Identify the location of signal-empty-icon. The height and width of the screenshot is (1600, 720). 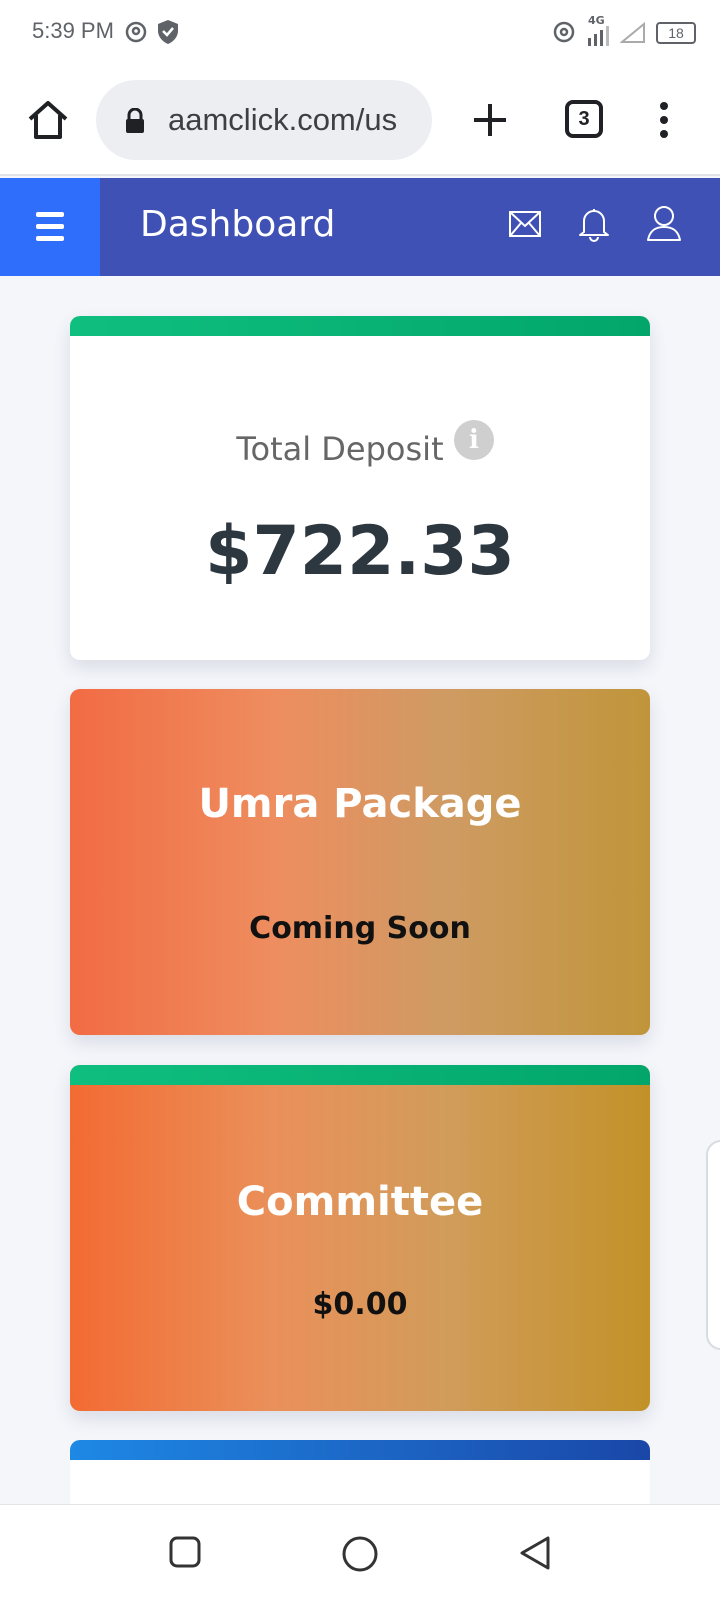
(632, 32).